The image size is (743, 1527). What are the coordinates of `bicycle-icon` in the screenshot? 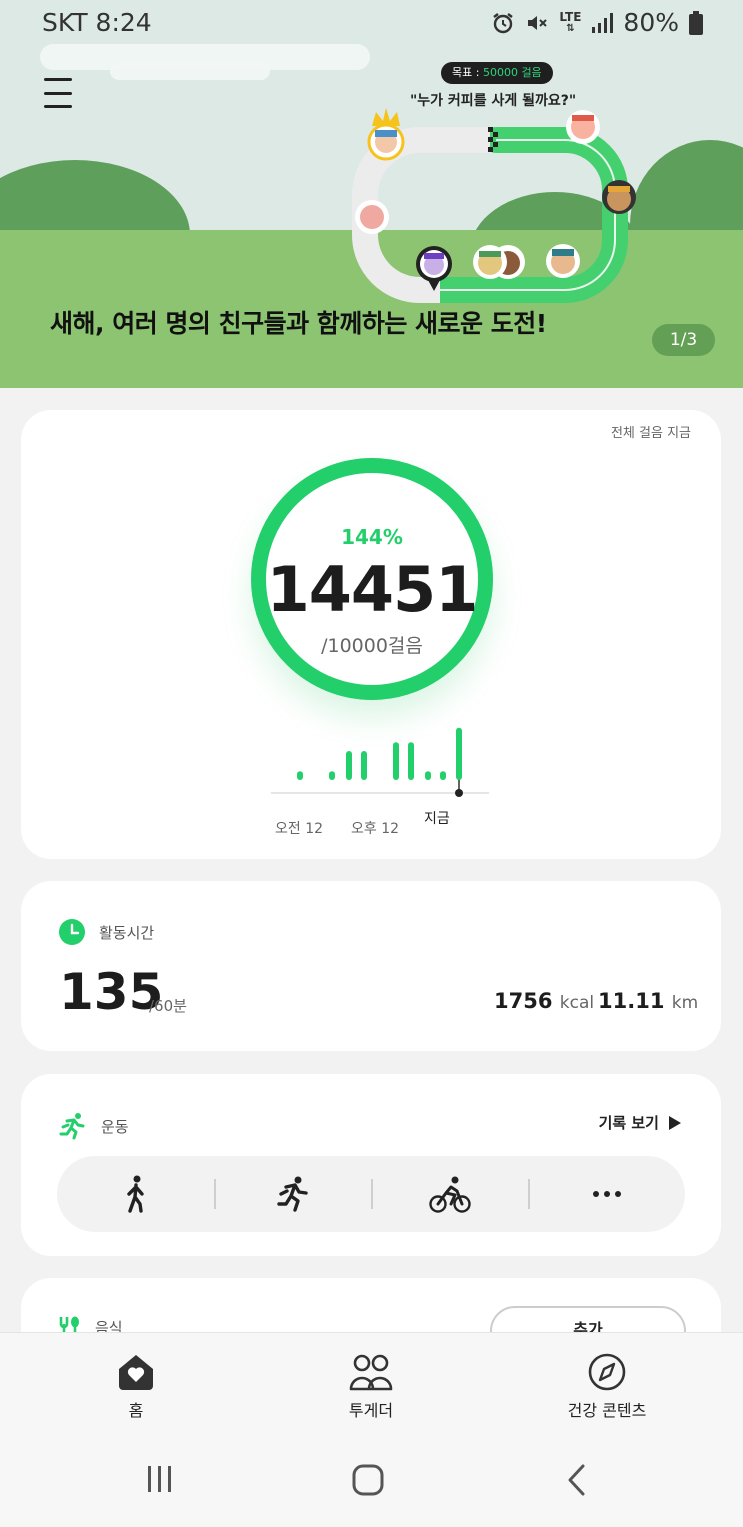 It's located at (449, 1194).